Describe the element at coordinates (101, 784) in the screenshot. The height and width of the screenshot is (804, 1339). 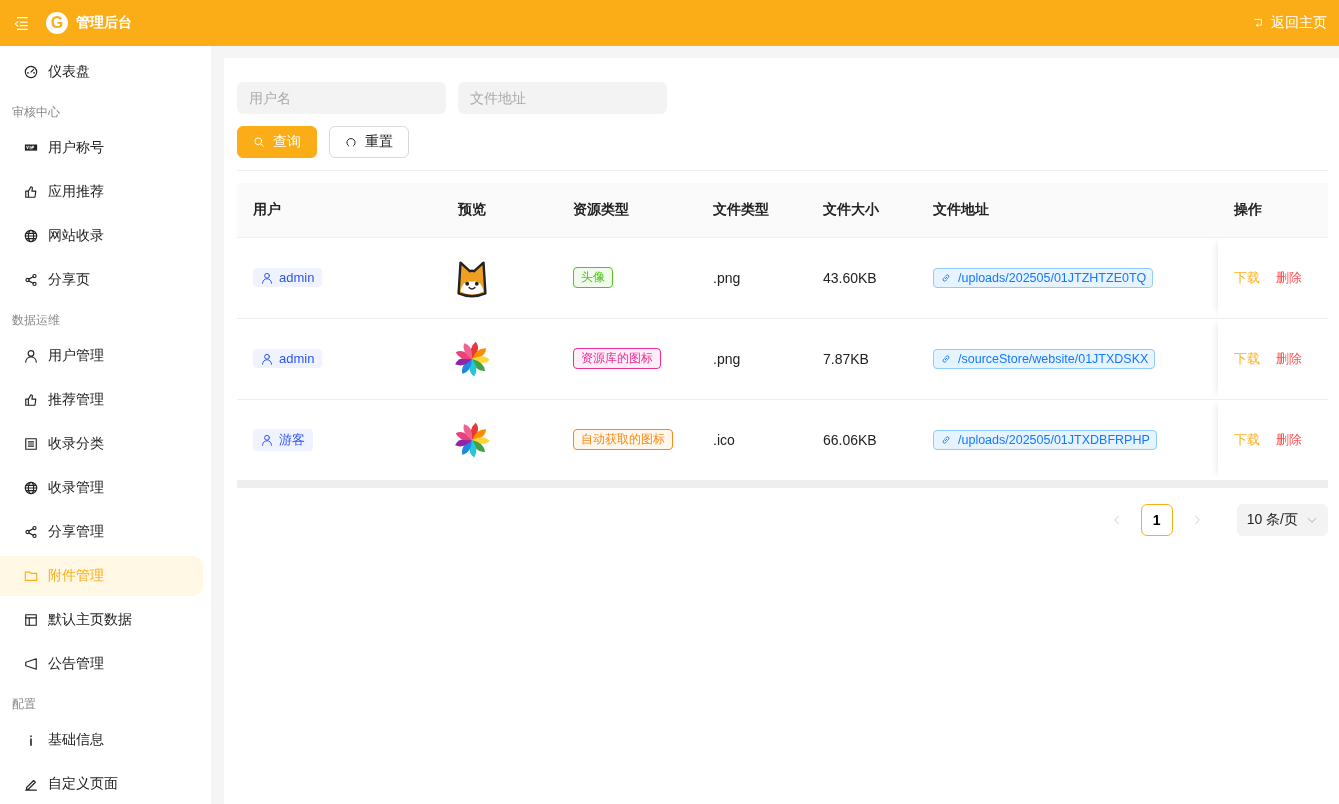
I see `menu-item: 自定义页面` at that location.